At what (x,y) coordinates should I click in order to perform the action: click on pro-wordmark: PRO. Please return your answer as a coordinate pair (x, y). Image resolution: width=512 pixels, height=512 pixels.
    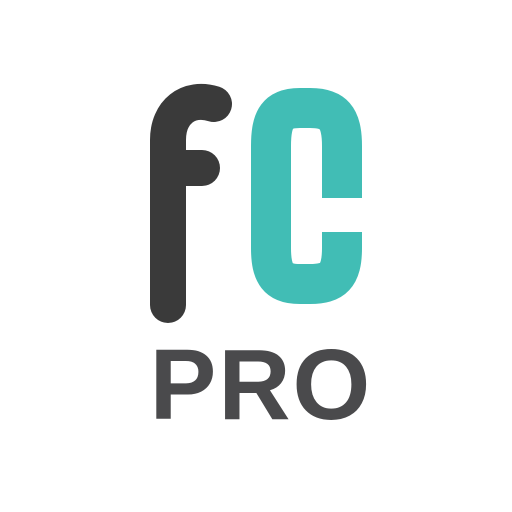
    Looking at the image, I should click on (261, 385).